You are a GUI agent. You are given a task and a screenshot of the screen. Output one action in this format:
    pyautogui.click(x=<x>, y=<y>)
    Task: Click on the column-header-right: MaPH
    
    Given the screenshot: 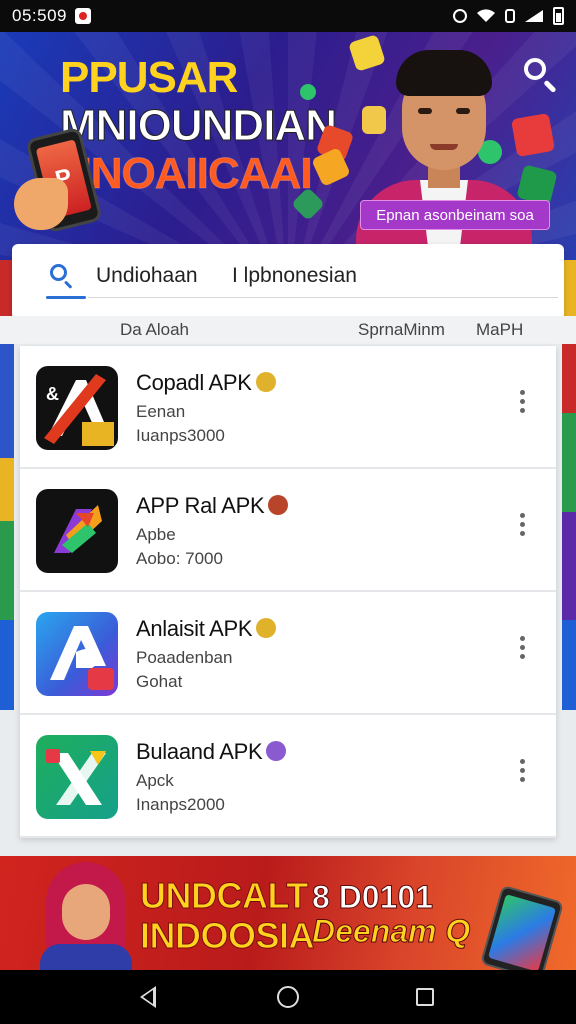 What is the action you would take?
    pyautogui.click(x=499, y=330)
    